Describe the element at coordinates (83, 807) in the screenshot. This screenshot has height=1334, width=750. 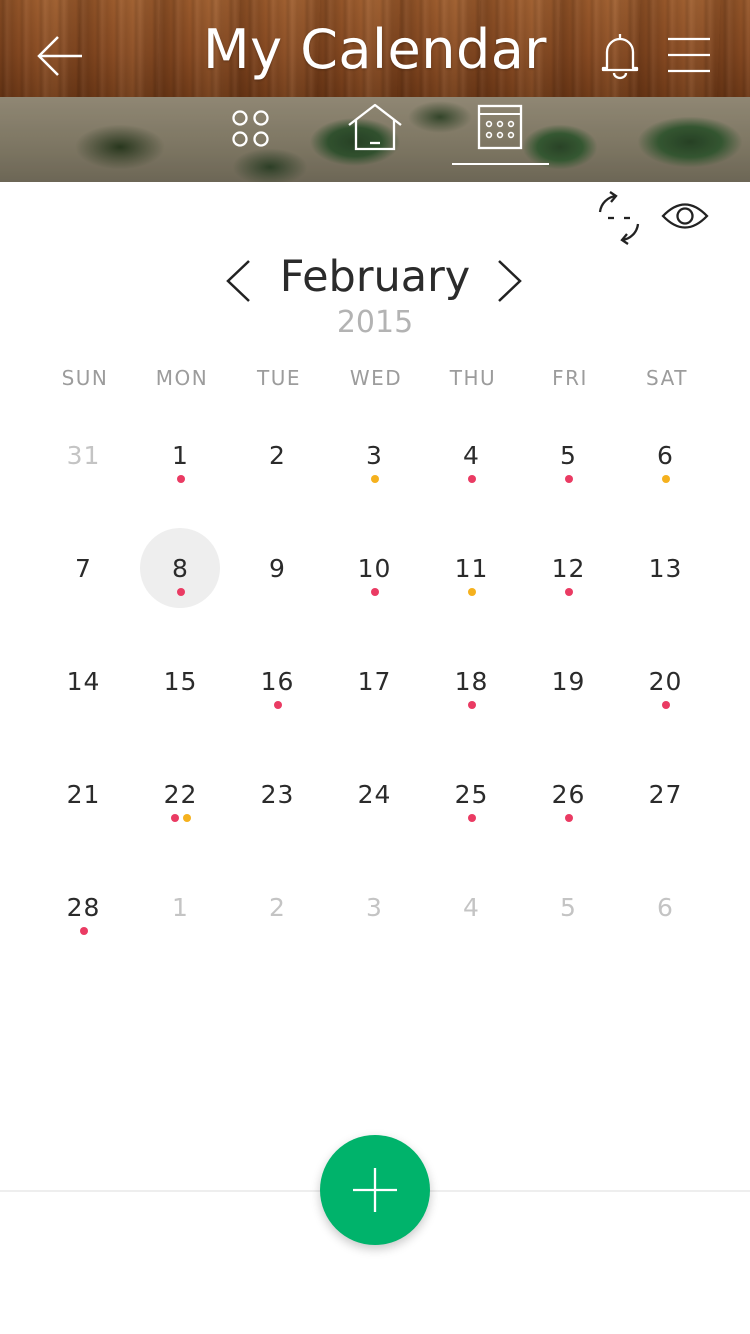
I see `calendar-day: 21` at that location.